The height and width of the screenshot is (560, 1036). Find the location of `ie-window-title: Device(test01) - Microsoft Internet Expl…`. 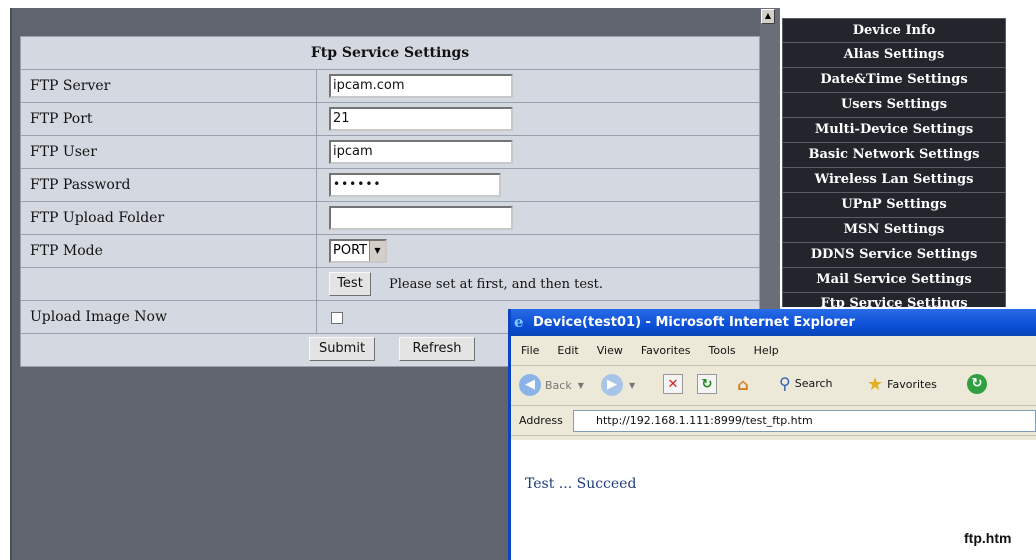

ie-window-title: Device(test01) - Microsoft Internet Expl… is located at coordinates (694, 322).